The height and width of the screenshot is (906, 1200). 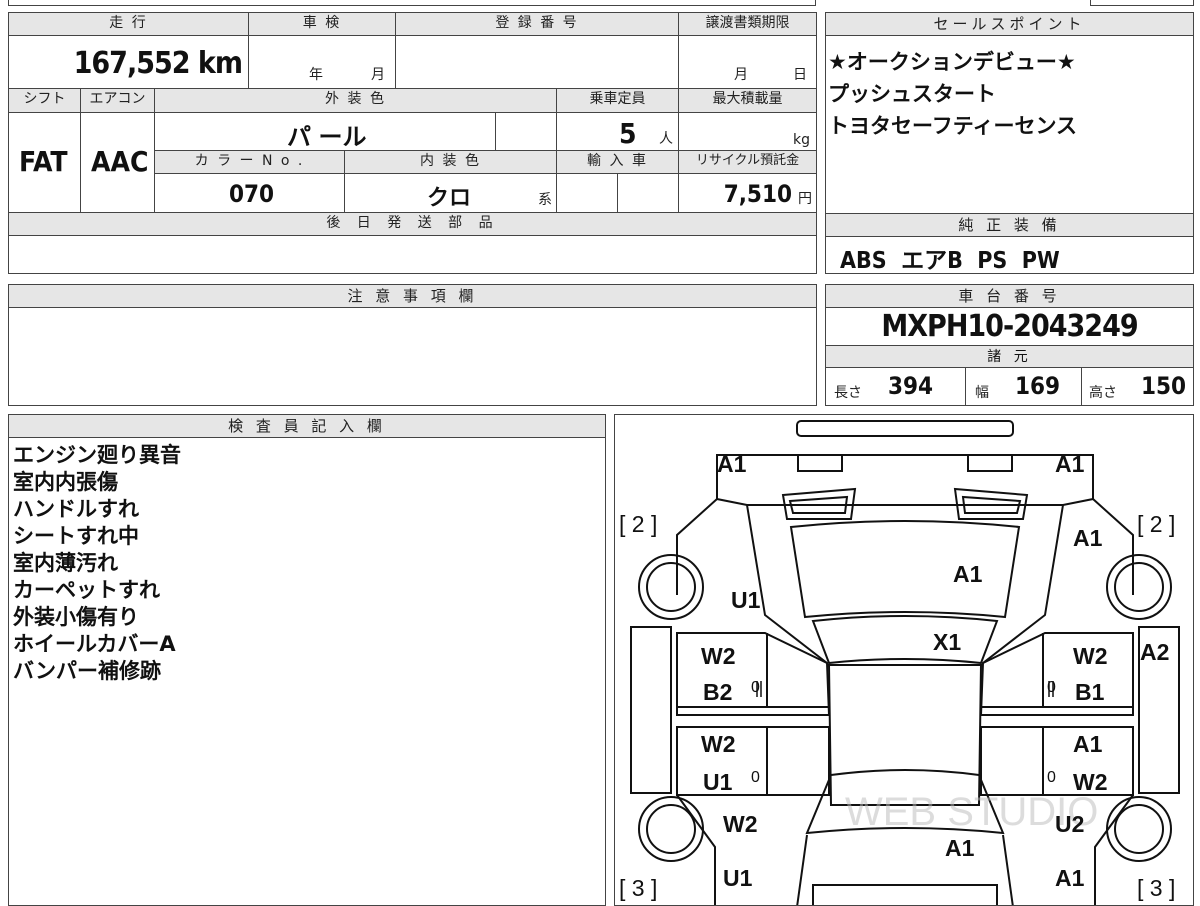 I want to click on dimensions-row: 長さ 394 幅 169 高さ 150, so click(x=1009, y=387).